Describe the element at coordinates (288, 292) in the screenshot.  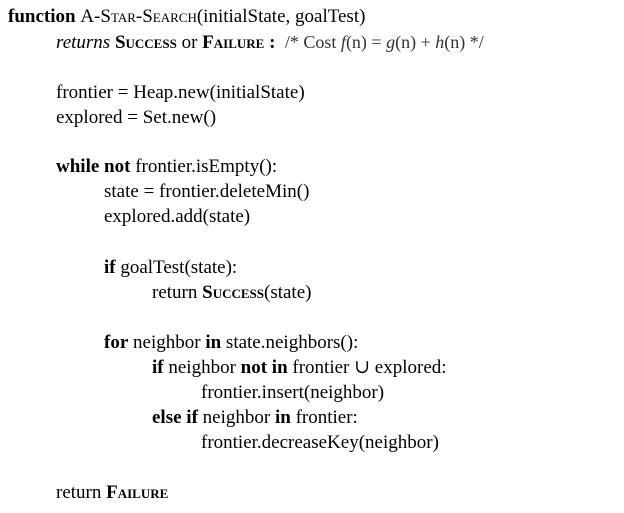
I see `success-args: (state)` at that location.